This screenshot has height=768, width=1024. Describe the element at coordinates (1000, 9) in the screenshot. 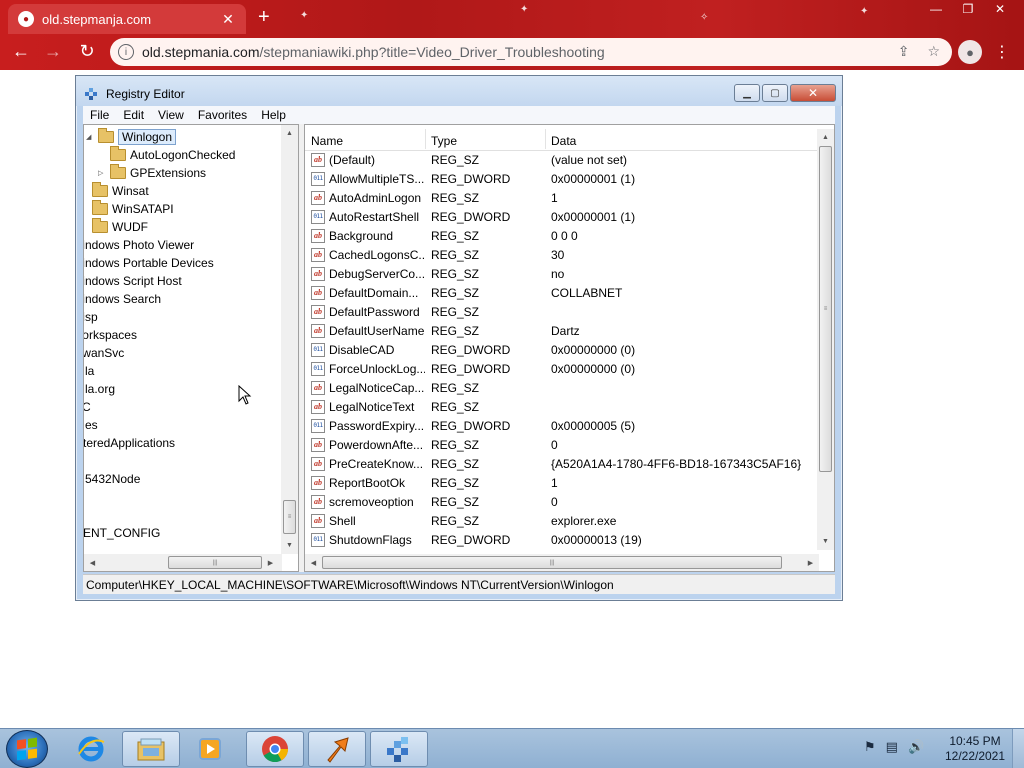

I see `close-icon: ✕` at that location.